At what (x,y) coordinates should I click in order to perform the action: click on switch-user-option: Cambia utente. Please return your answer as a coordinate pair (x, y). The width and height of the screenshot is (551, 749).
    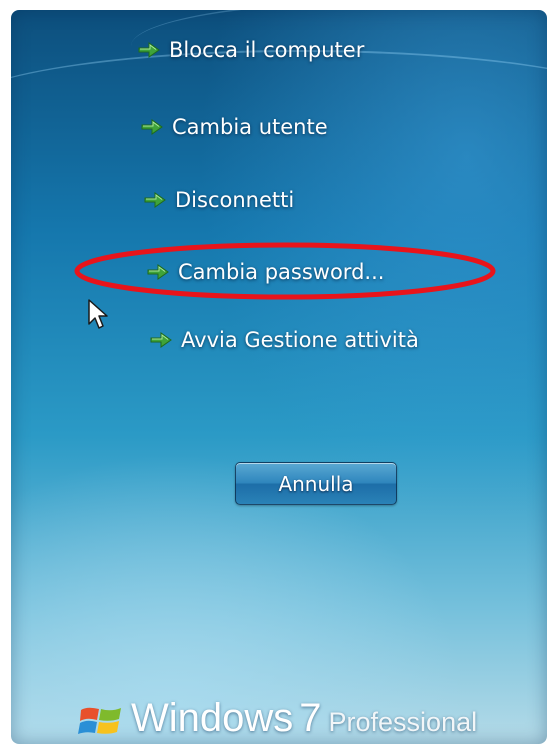
    Looking at the image, I should click on (234, 127).